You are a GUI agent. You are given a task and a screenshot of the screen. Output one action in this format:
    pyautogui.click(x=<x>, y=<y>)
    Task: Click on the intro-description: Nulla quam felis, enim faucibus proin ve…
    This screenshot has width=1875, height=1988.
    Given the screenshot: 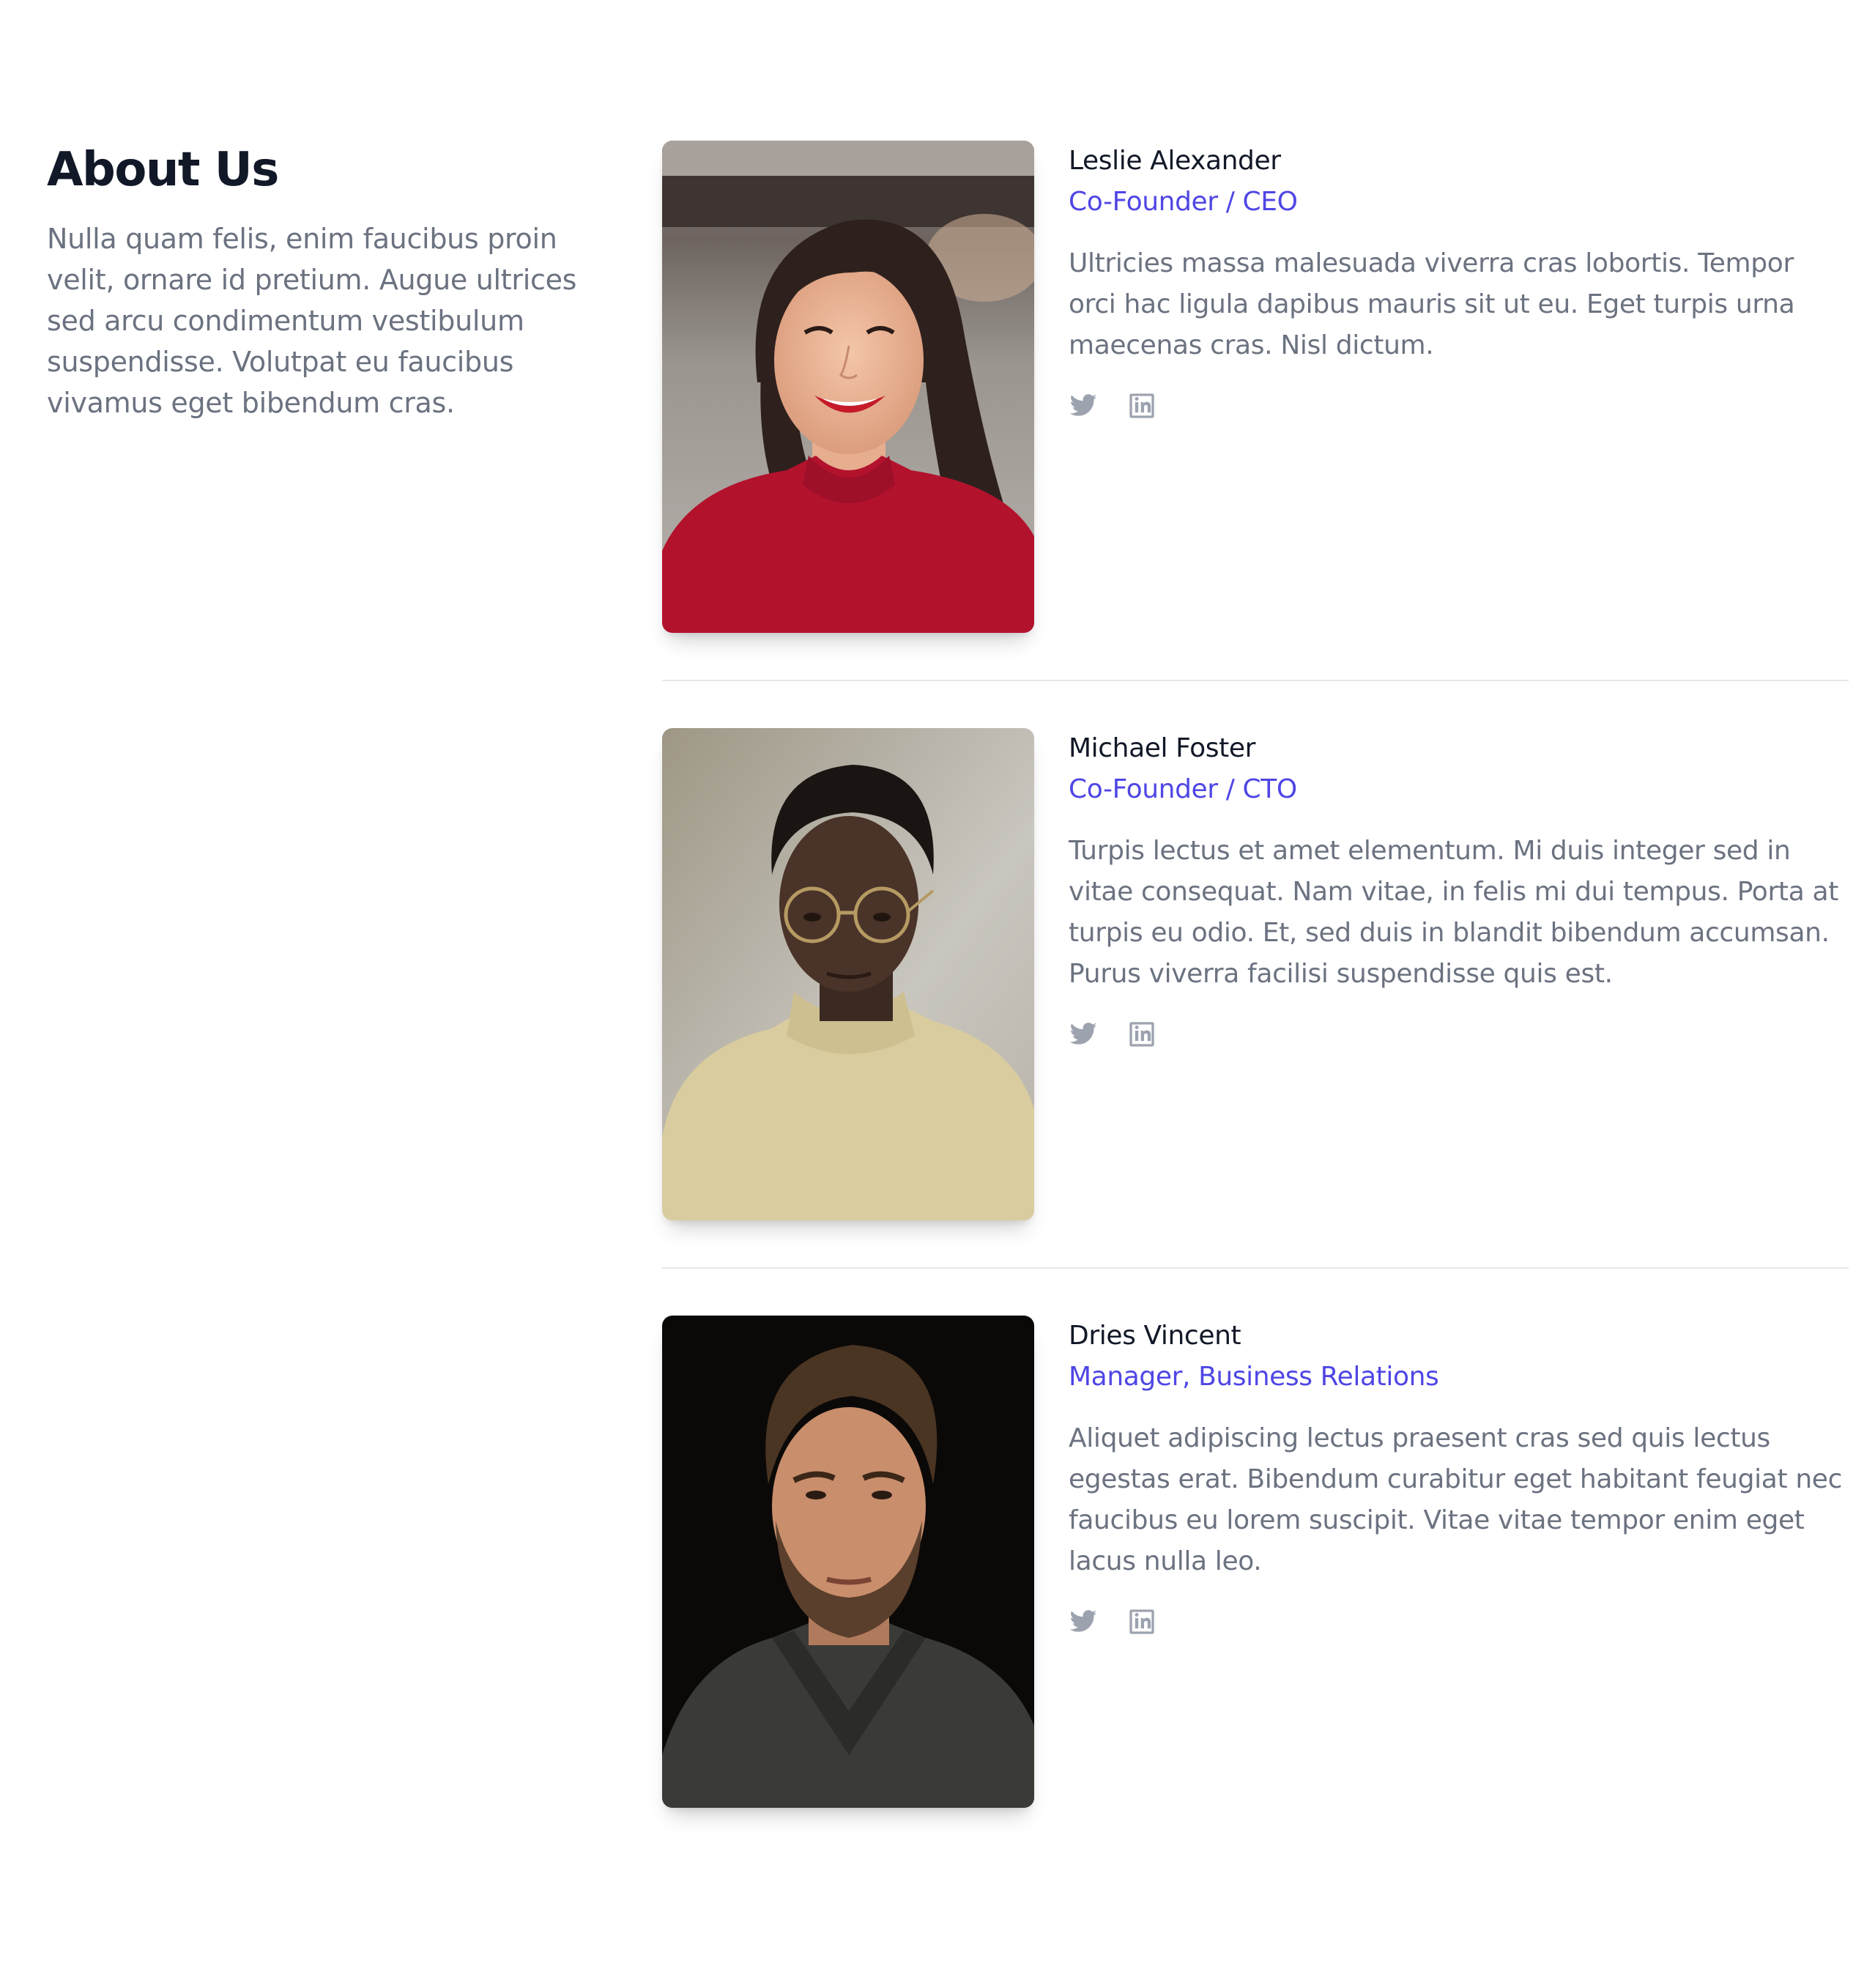 What is the action you would take?
    pyautogui.click(x=312, y=321)
    